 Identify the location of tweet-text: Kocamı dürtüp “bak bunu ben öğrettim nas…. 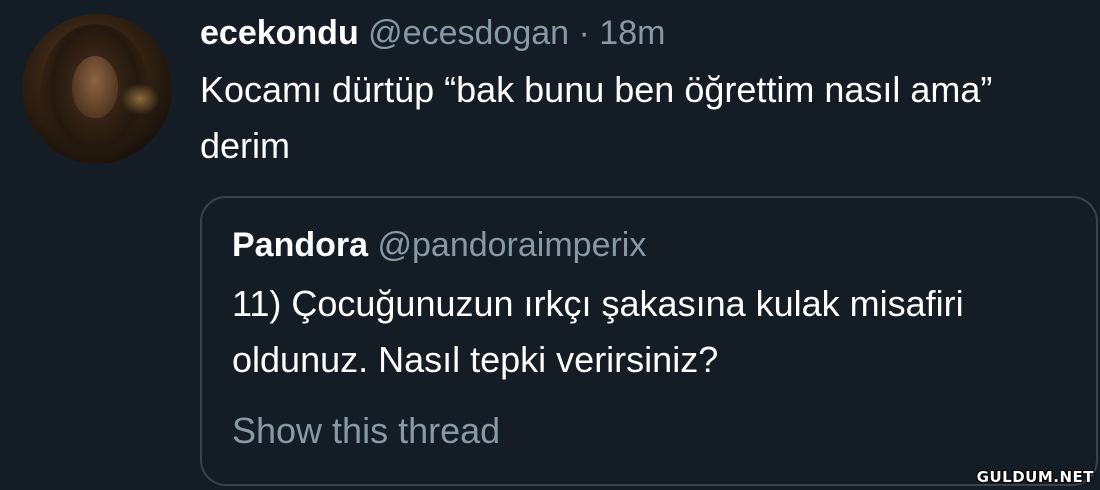
(596, 117).